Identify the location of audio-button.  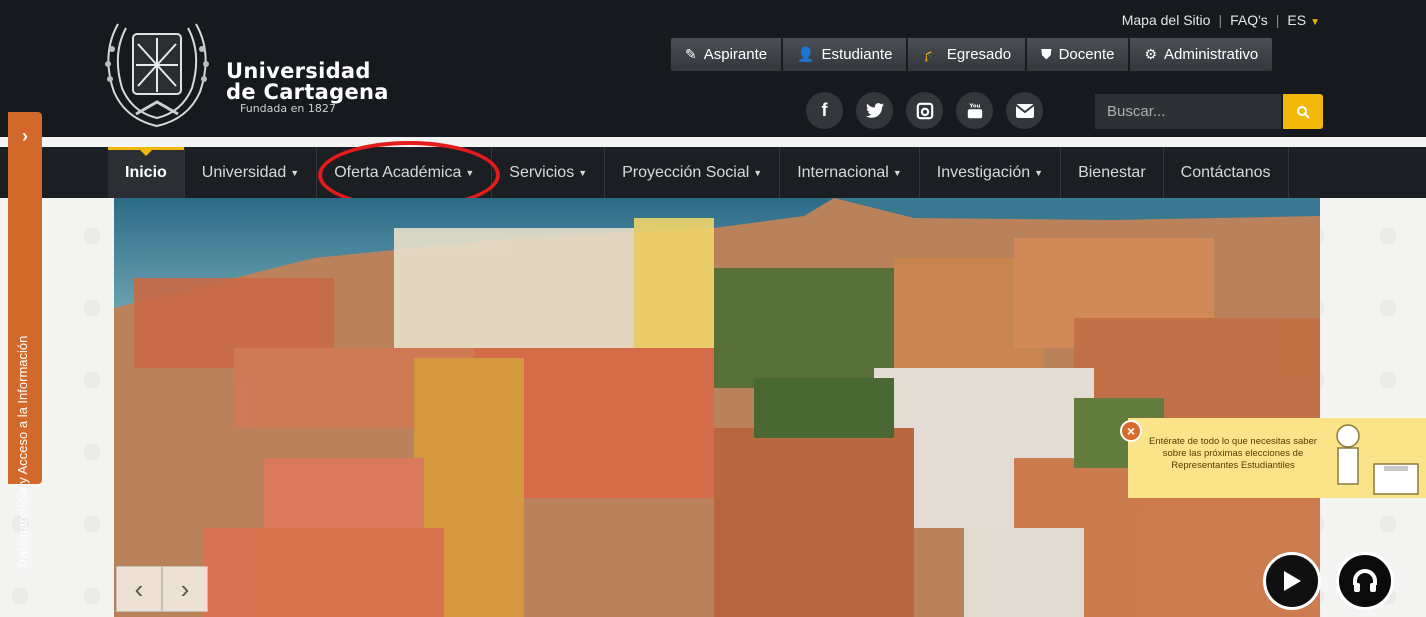
(1365, 581).